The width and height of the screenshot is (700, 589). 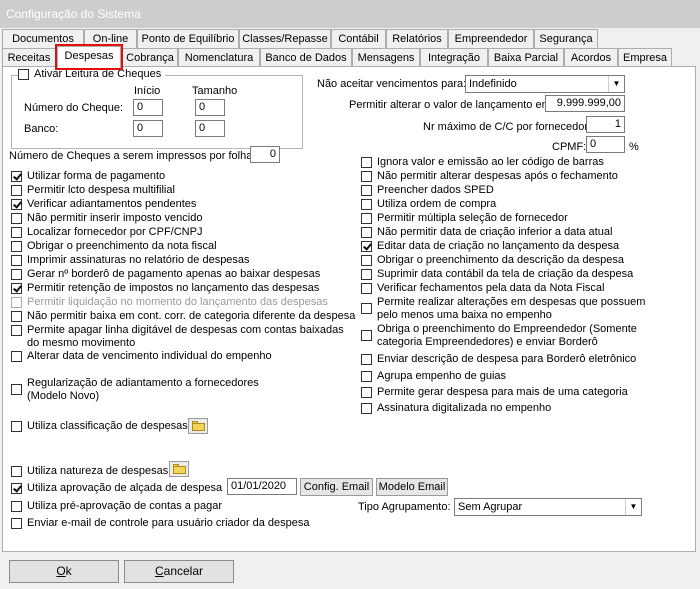 What do you see at coordinates (412, 487) in the screenshot?
I see `modelo-email-button: Modelo Email` at bounding box center [412, 487].